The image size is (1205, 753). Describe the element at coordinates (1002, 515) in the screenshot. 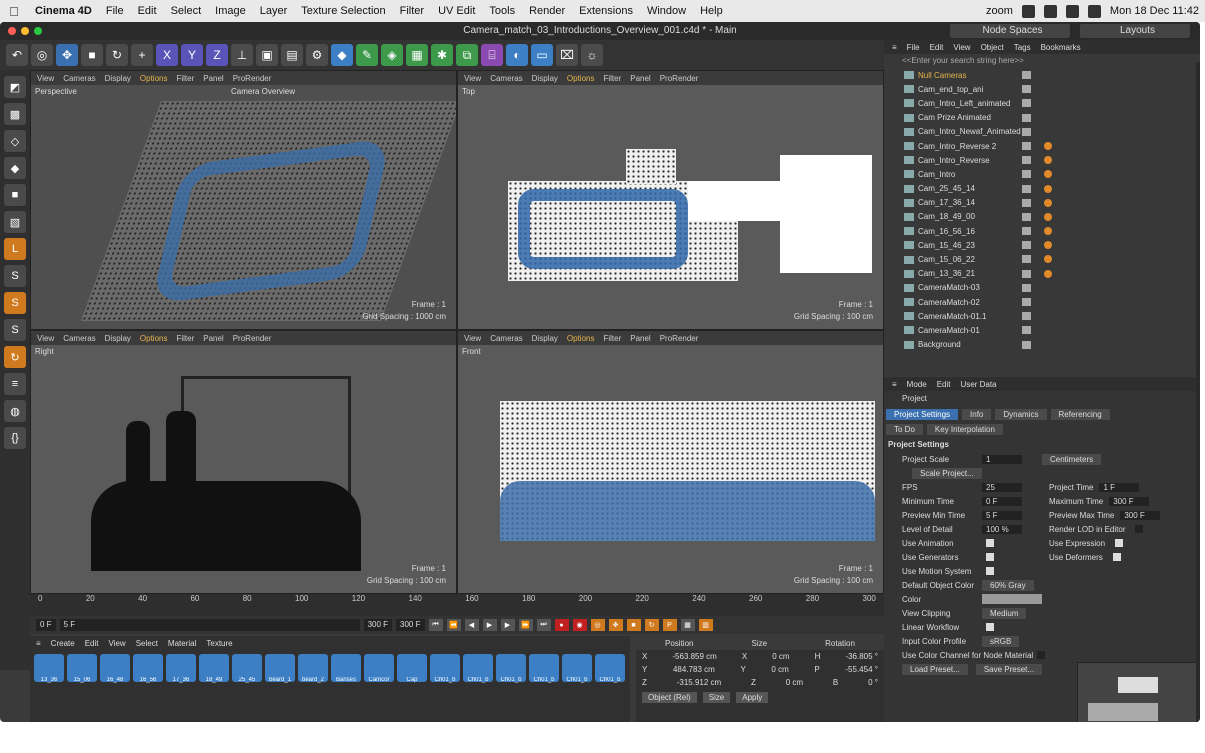

I see `preview-min-input: 5 F` at that location.